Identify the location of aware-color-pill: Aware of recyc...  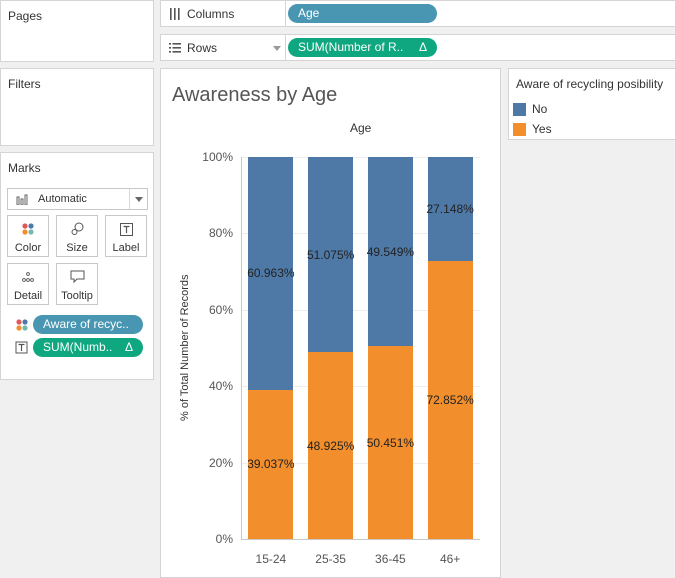
(88, 324).